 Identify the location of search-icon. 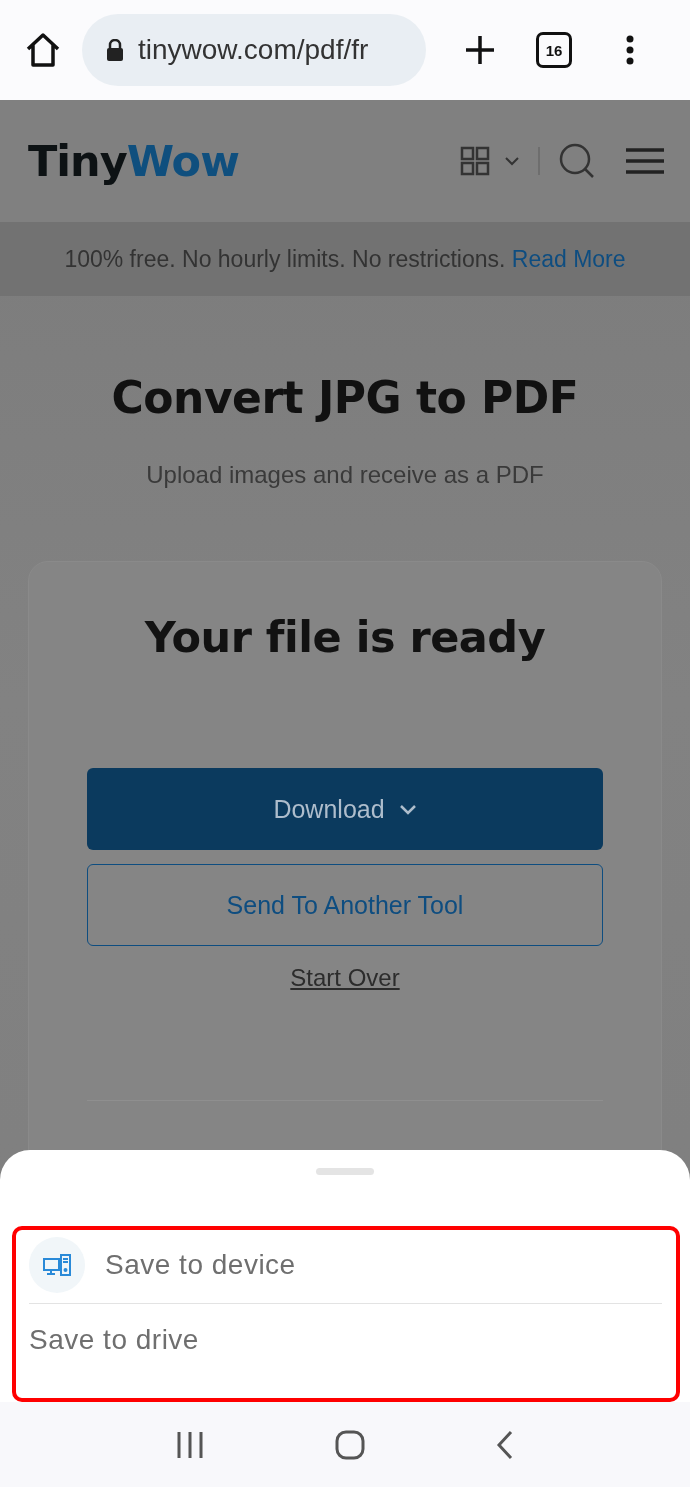
(577, 161).